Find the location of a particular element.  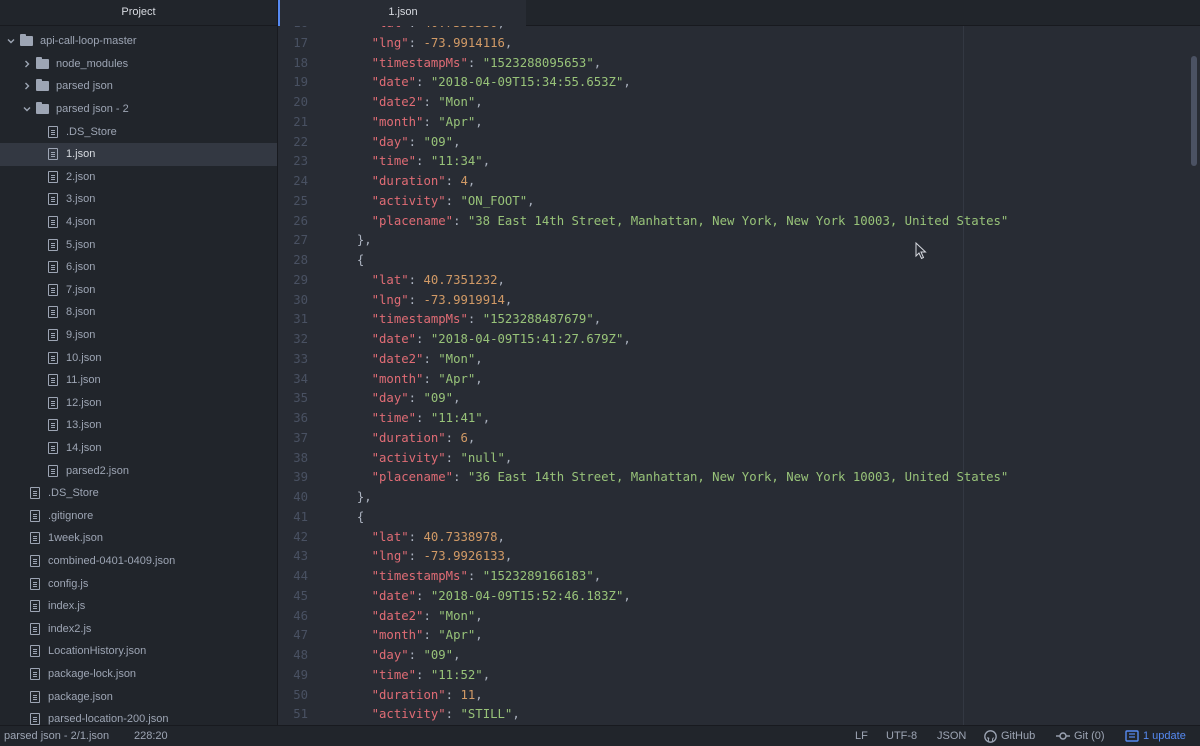

line-number: 51 is located at coordinates (293, 715).